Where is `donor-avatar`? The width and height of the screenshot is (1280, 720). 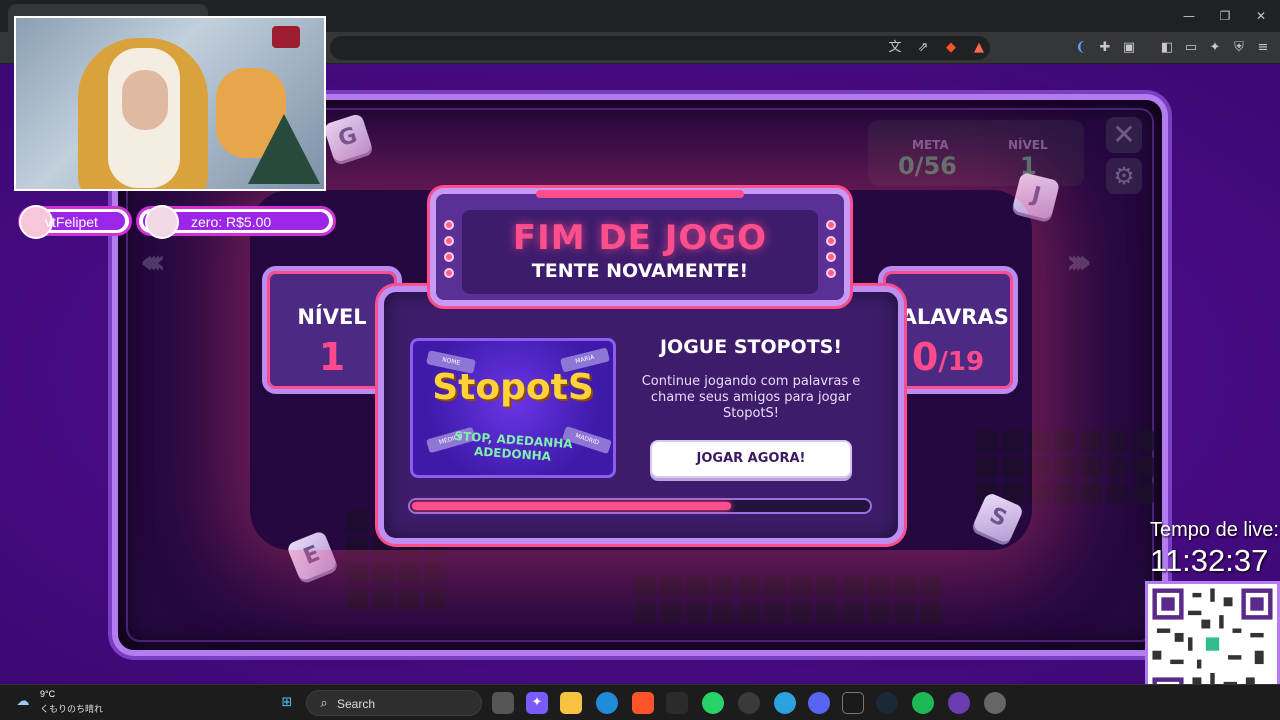 donor-avatar is located at coordinates (162, 222).